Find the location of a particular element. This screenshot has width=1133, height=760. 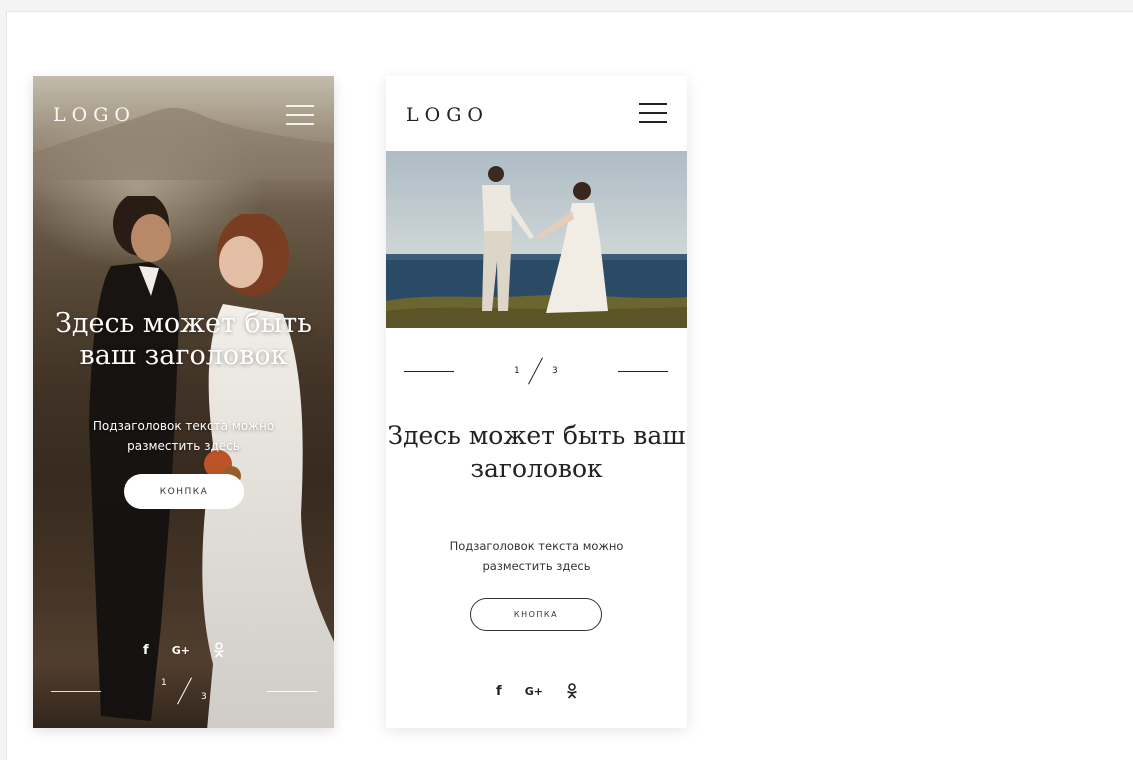

hero-photo is located at coordinates (536, 239).